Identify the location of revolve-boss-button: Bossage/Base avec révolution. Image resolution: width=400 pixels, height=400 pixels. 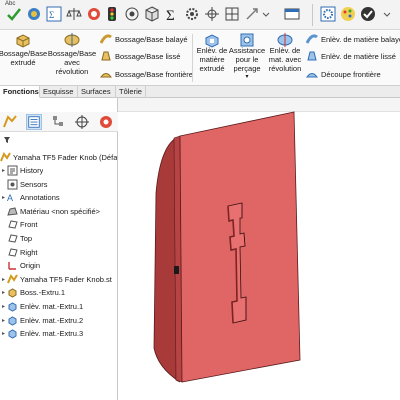
(72, 54).